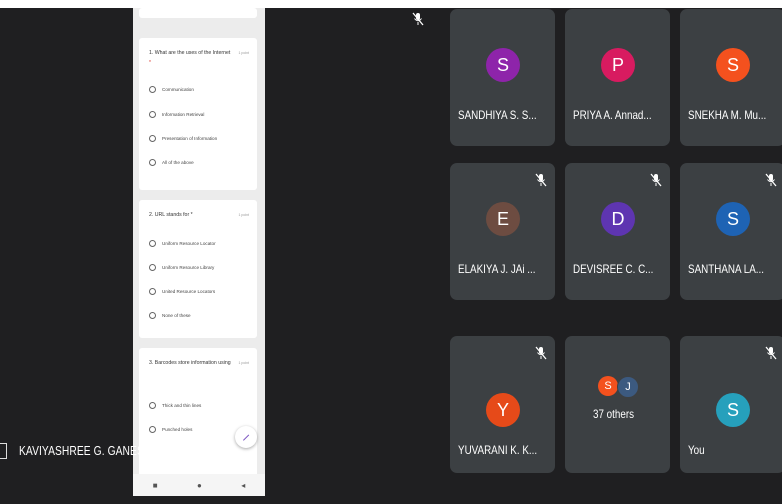 Image resolution: width=782 pixels, height=504 pixels. I want to click on avatar: J, so click(628, 387).